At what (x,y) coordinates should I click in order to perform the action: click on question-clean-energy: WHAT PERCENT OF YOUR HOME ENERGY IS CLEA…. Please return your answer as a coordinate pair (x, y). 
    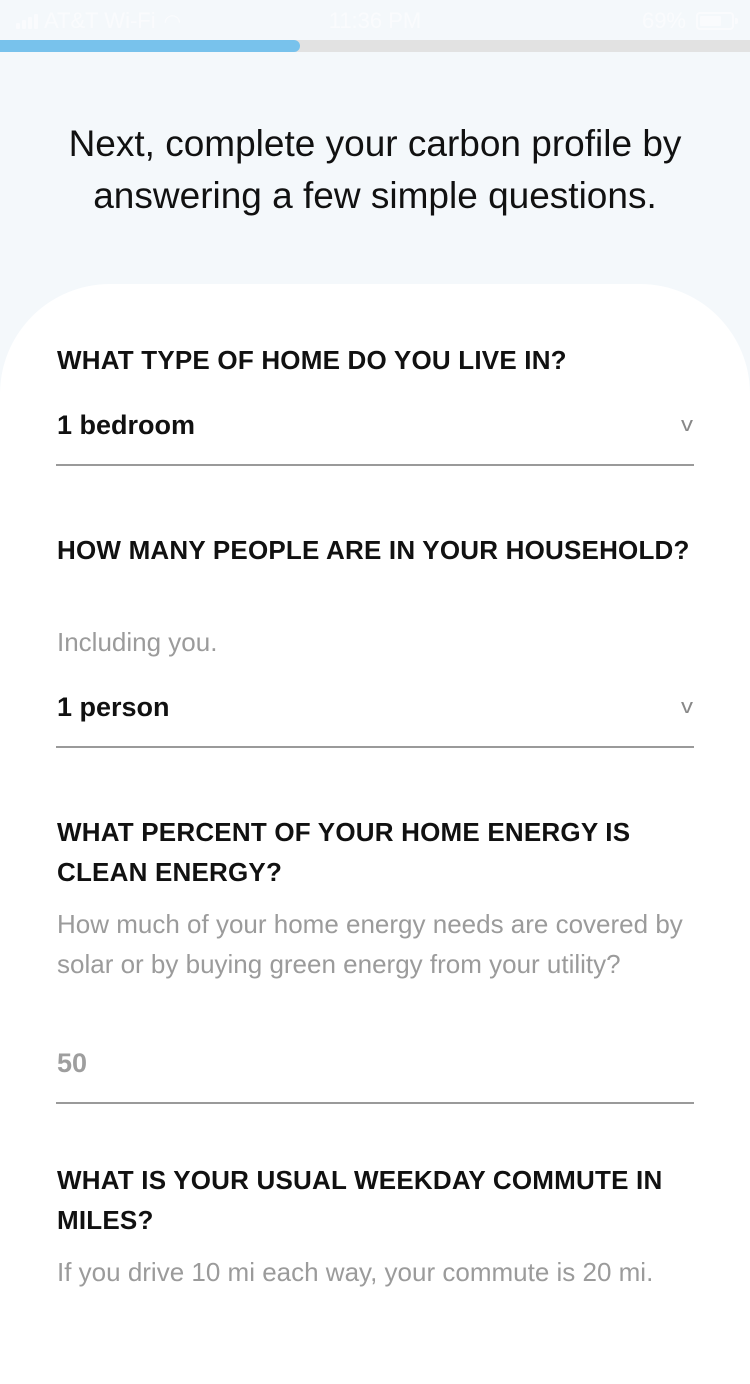
    Looking at the image, I should click on (344, 852).